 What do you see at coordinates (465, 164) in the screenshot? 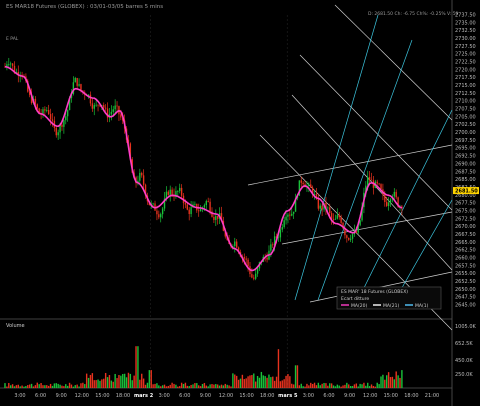
I see `price-tick-label: 2690.00` at bounding box center [465, 164].